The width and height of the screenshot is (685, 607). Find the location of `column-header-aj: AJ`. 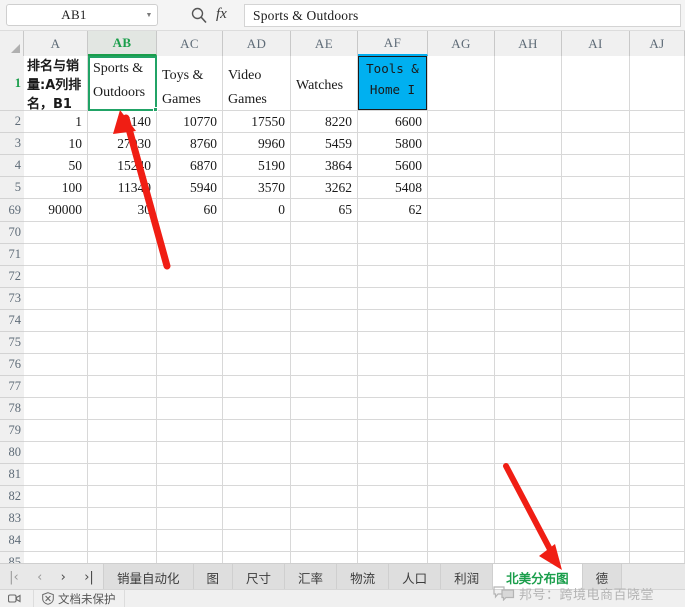

column-header-aj: AJ is located at coordinates (657, 43).